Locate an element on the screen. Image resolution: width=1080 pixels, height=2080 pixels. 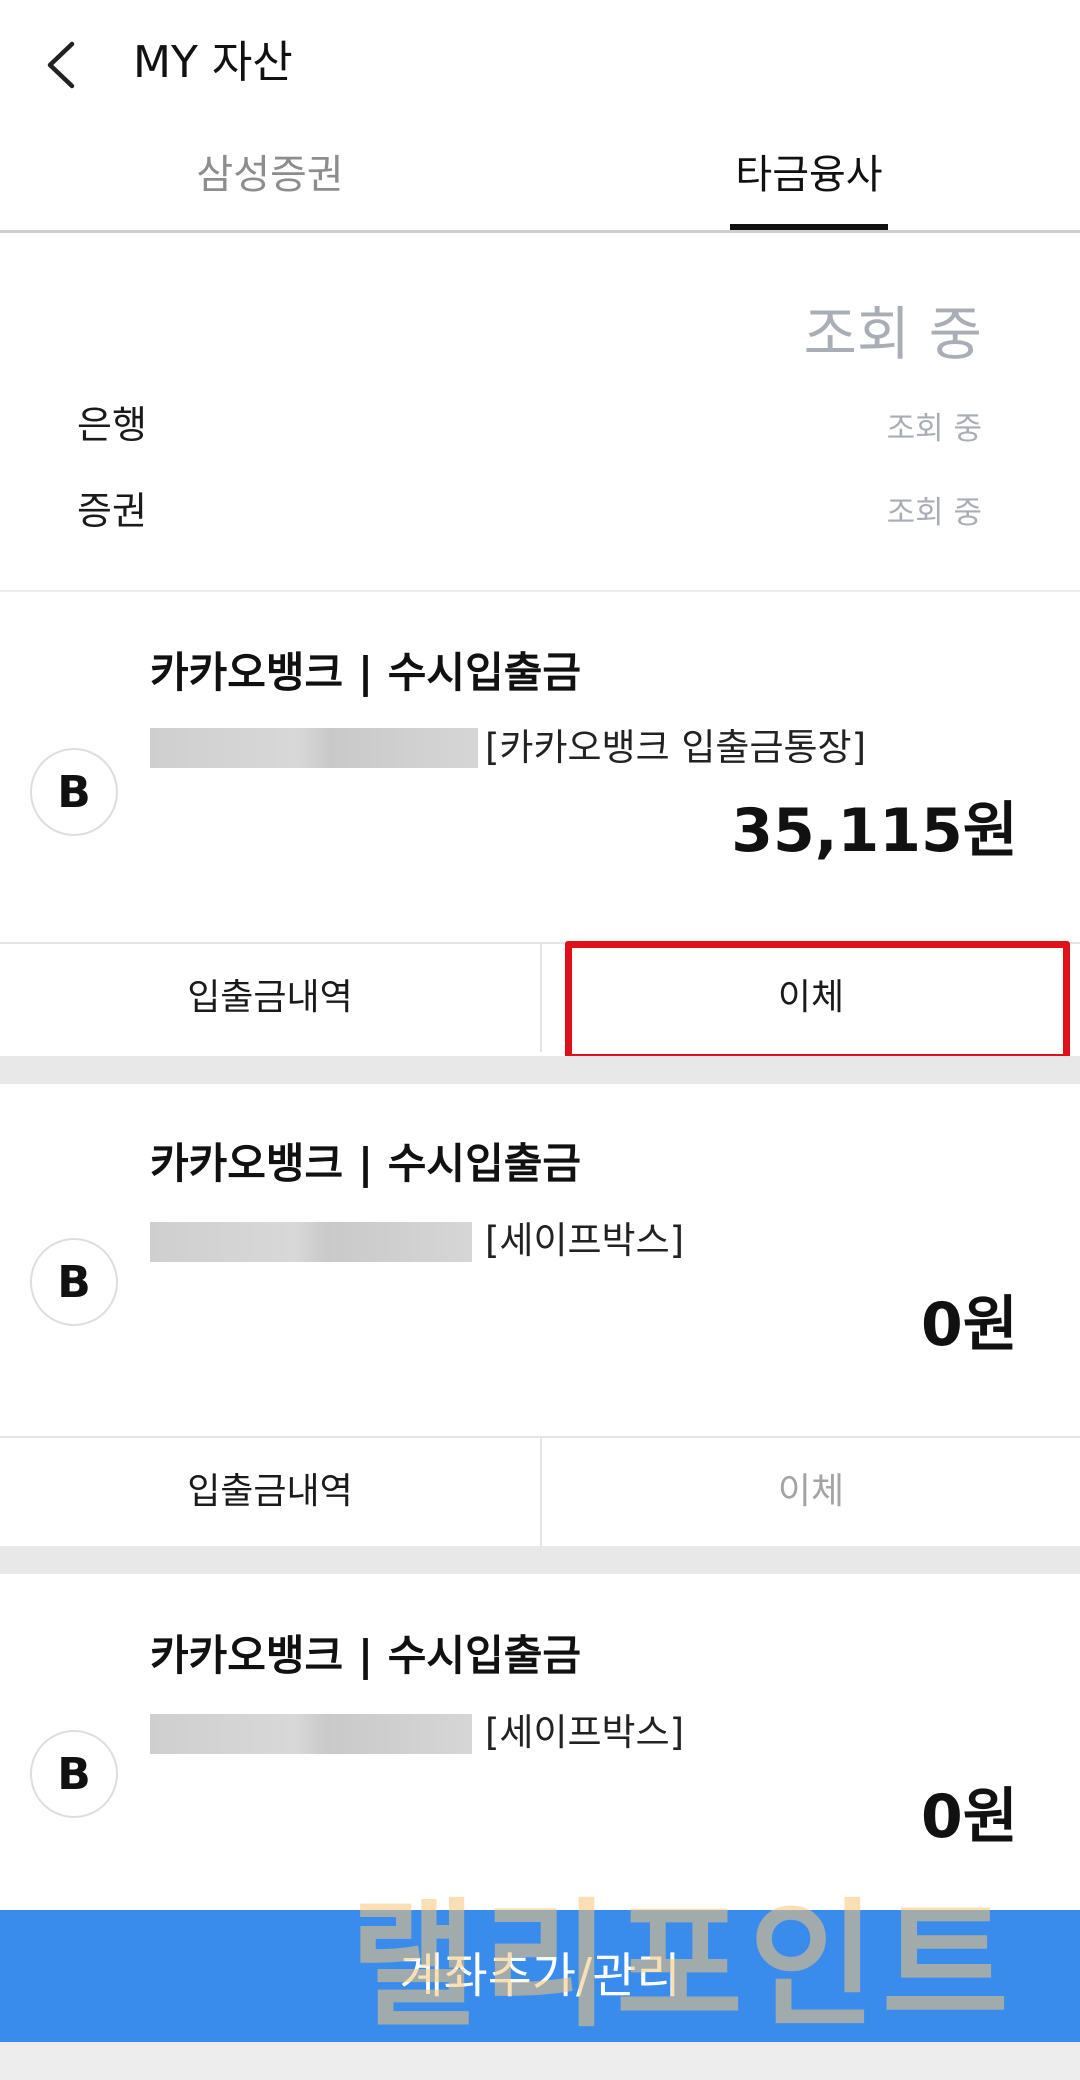
summary-value-securities: 조회 중 is located at coordinates (934, 513).